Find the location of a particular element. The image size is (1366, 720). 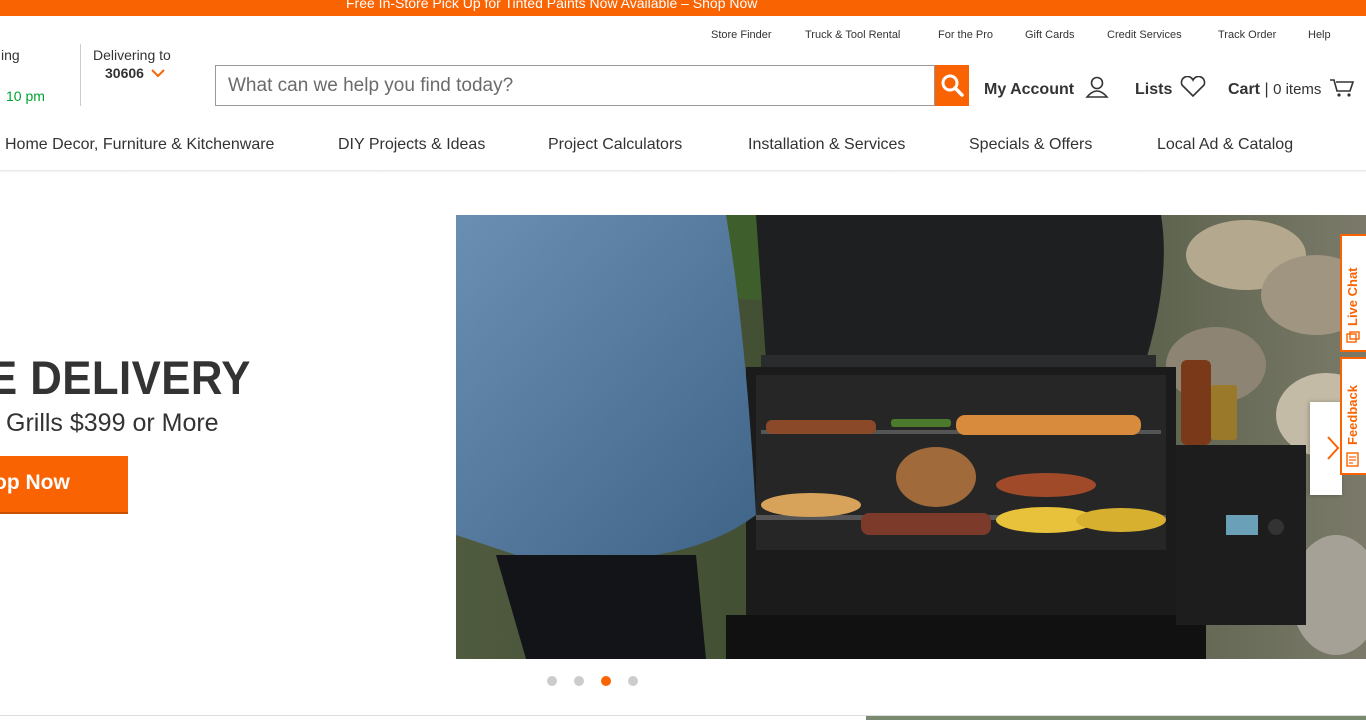

delivery-zip-button: 30606 is located at coordinates (135, 73).